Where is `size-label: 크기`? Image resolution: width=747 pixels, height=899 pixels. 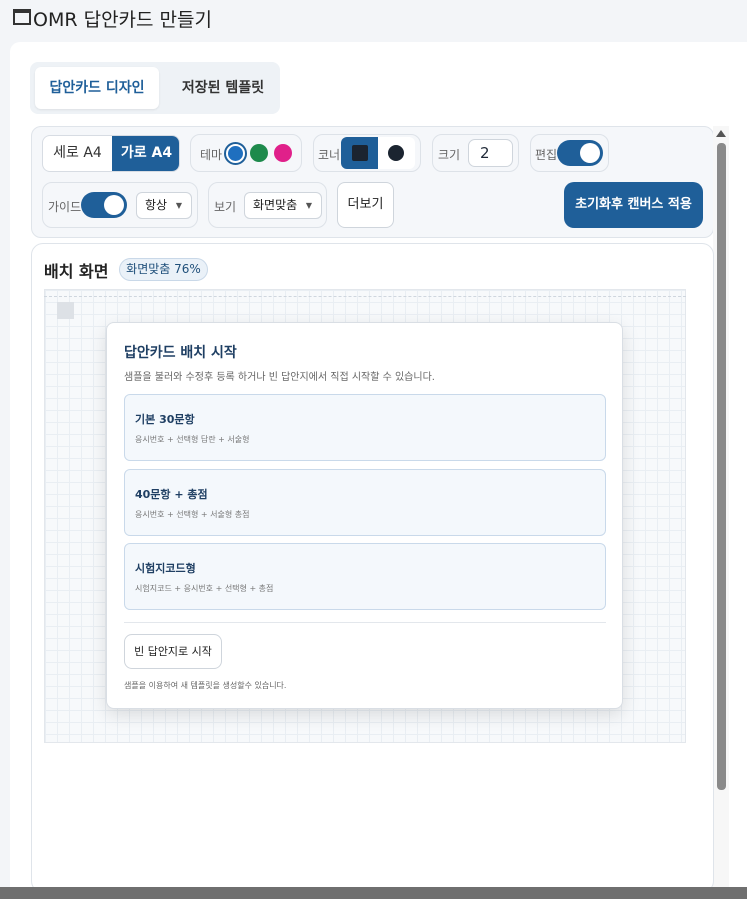 size-label: 크기 is located at coordinates (449, 155).